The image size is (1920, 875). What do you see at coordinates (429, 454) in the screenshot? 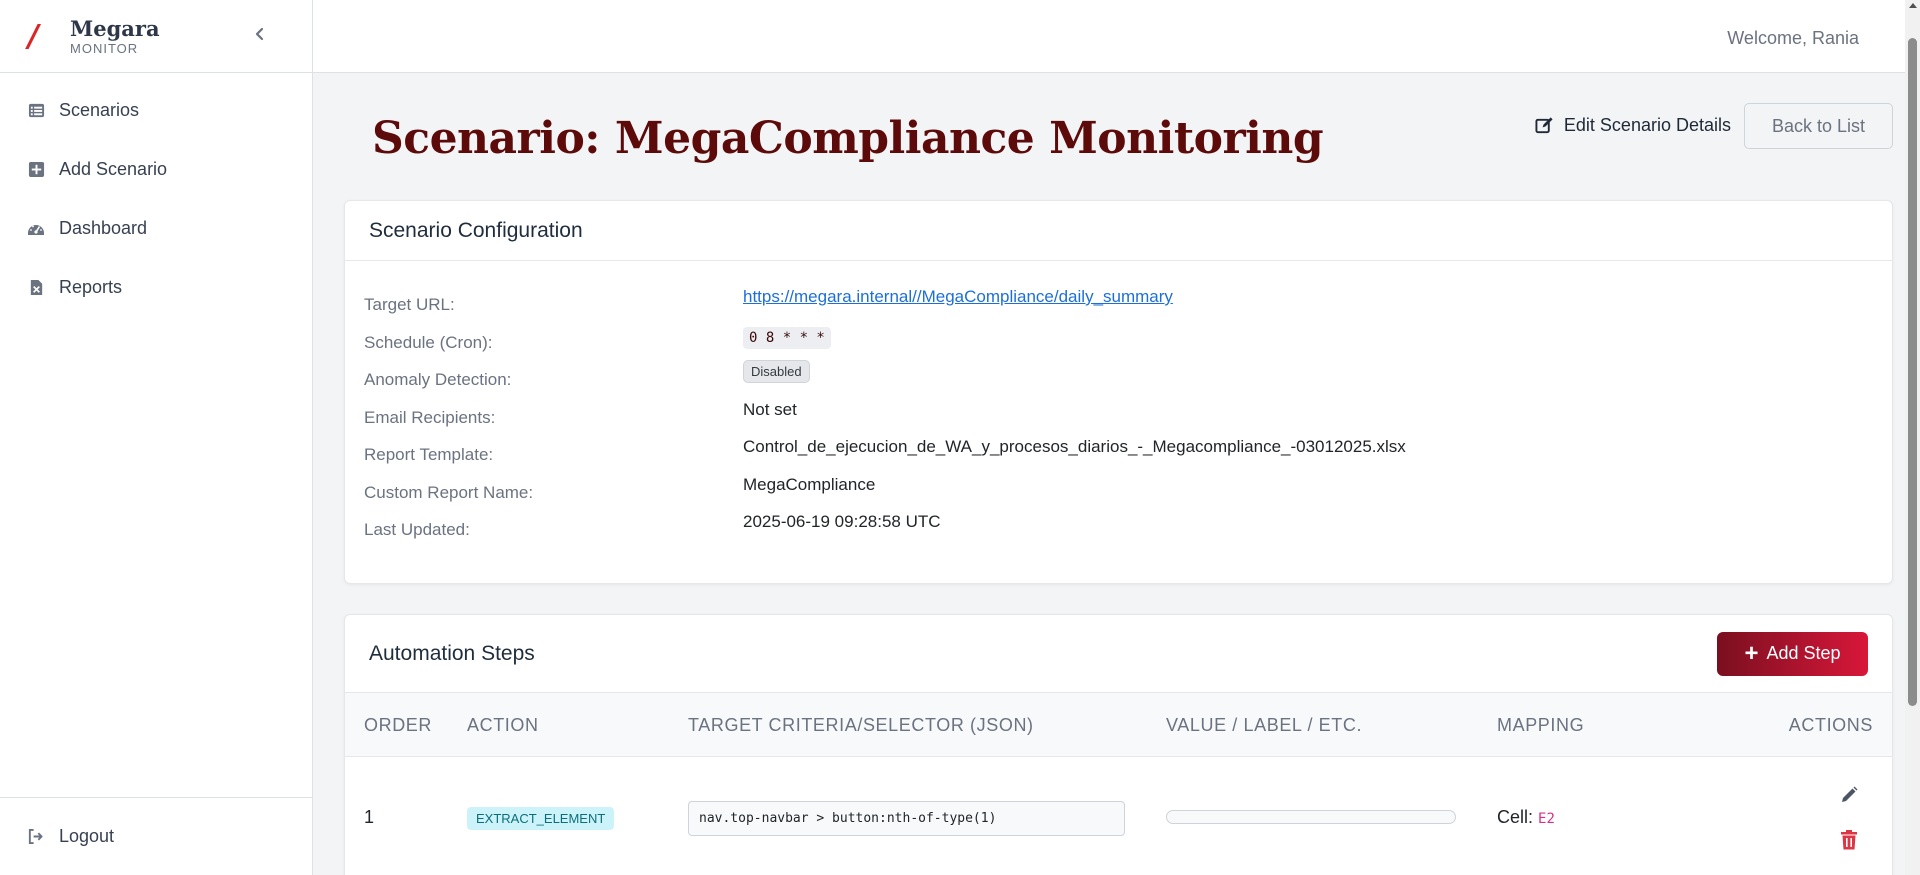
I see `config-label: Report Template:` at bounding box center [429, 454].